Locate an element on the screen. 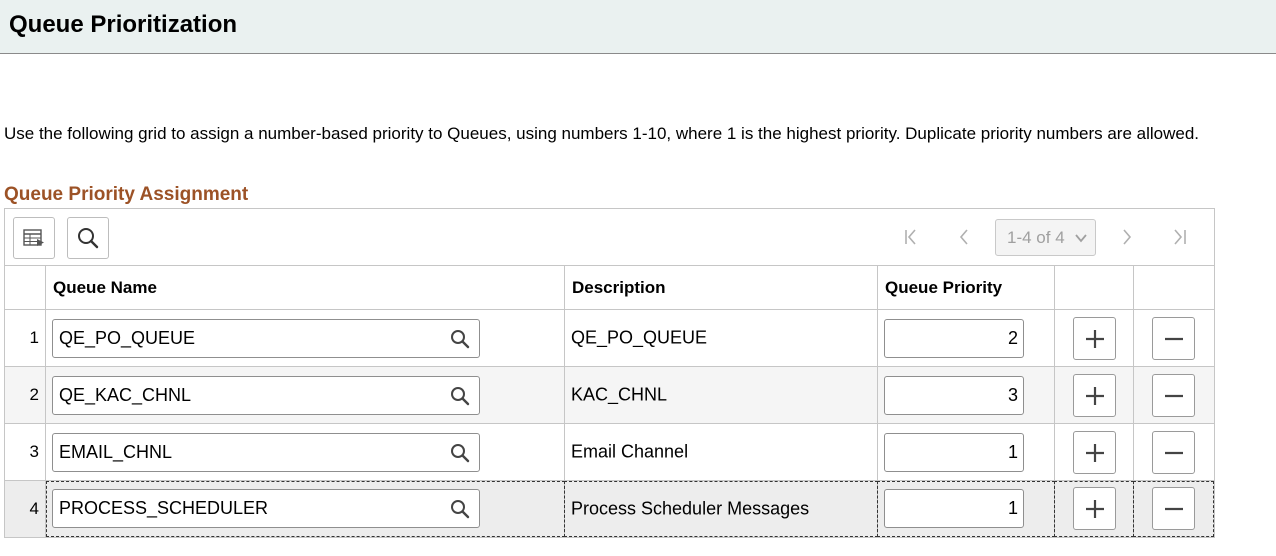 The image size is (1276, 556). grid-personalize-icon is located at coordinates (33, 237).